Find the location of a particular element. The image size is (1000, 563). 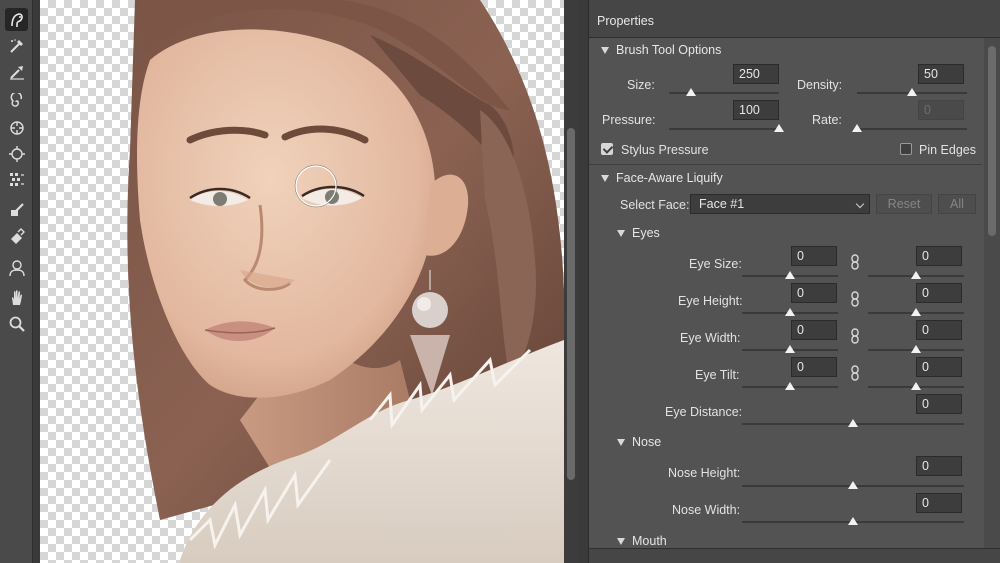

panel-footer is located at coordinates (794, 555).